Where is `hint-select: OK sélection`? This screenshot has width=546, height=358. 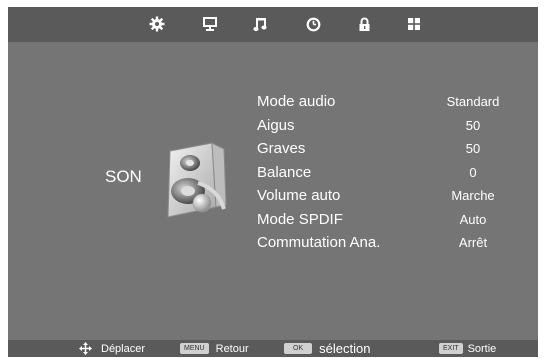 hint-select: OK sélection is located at coordinates (327, 348).